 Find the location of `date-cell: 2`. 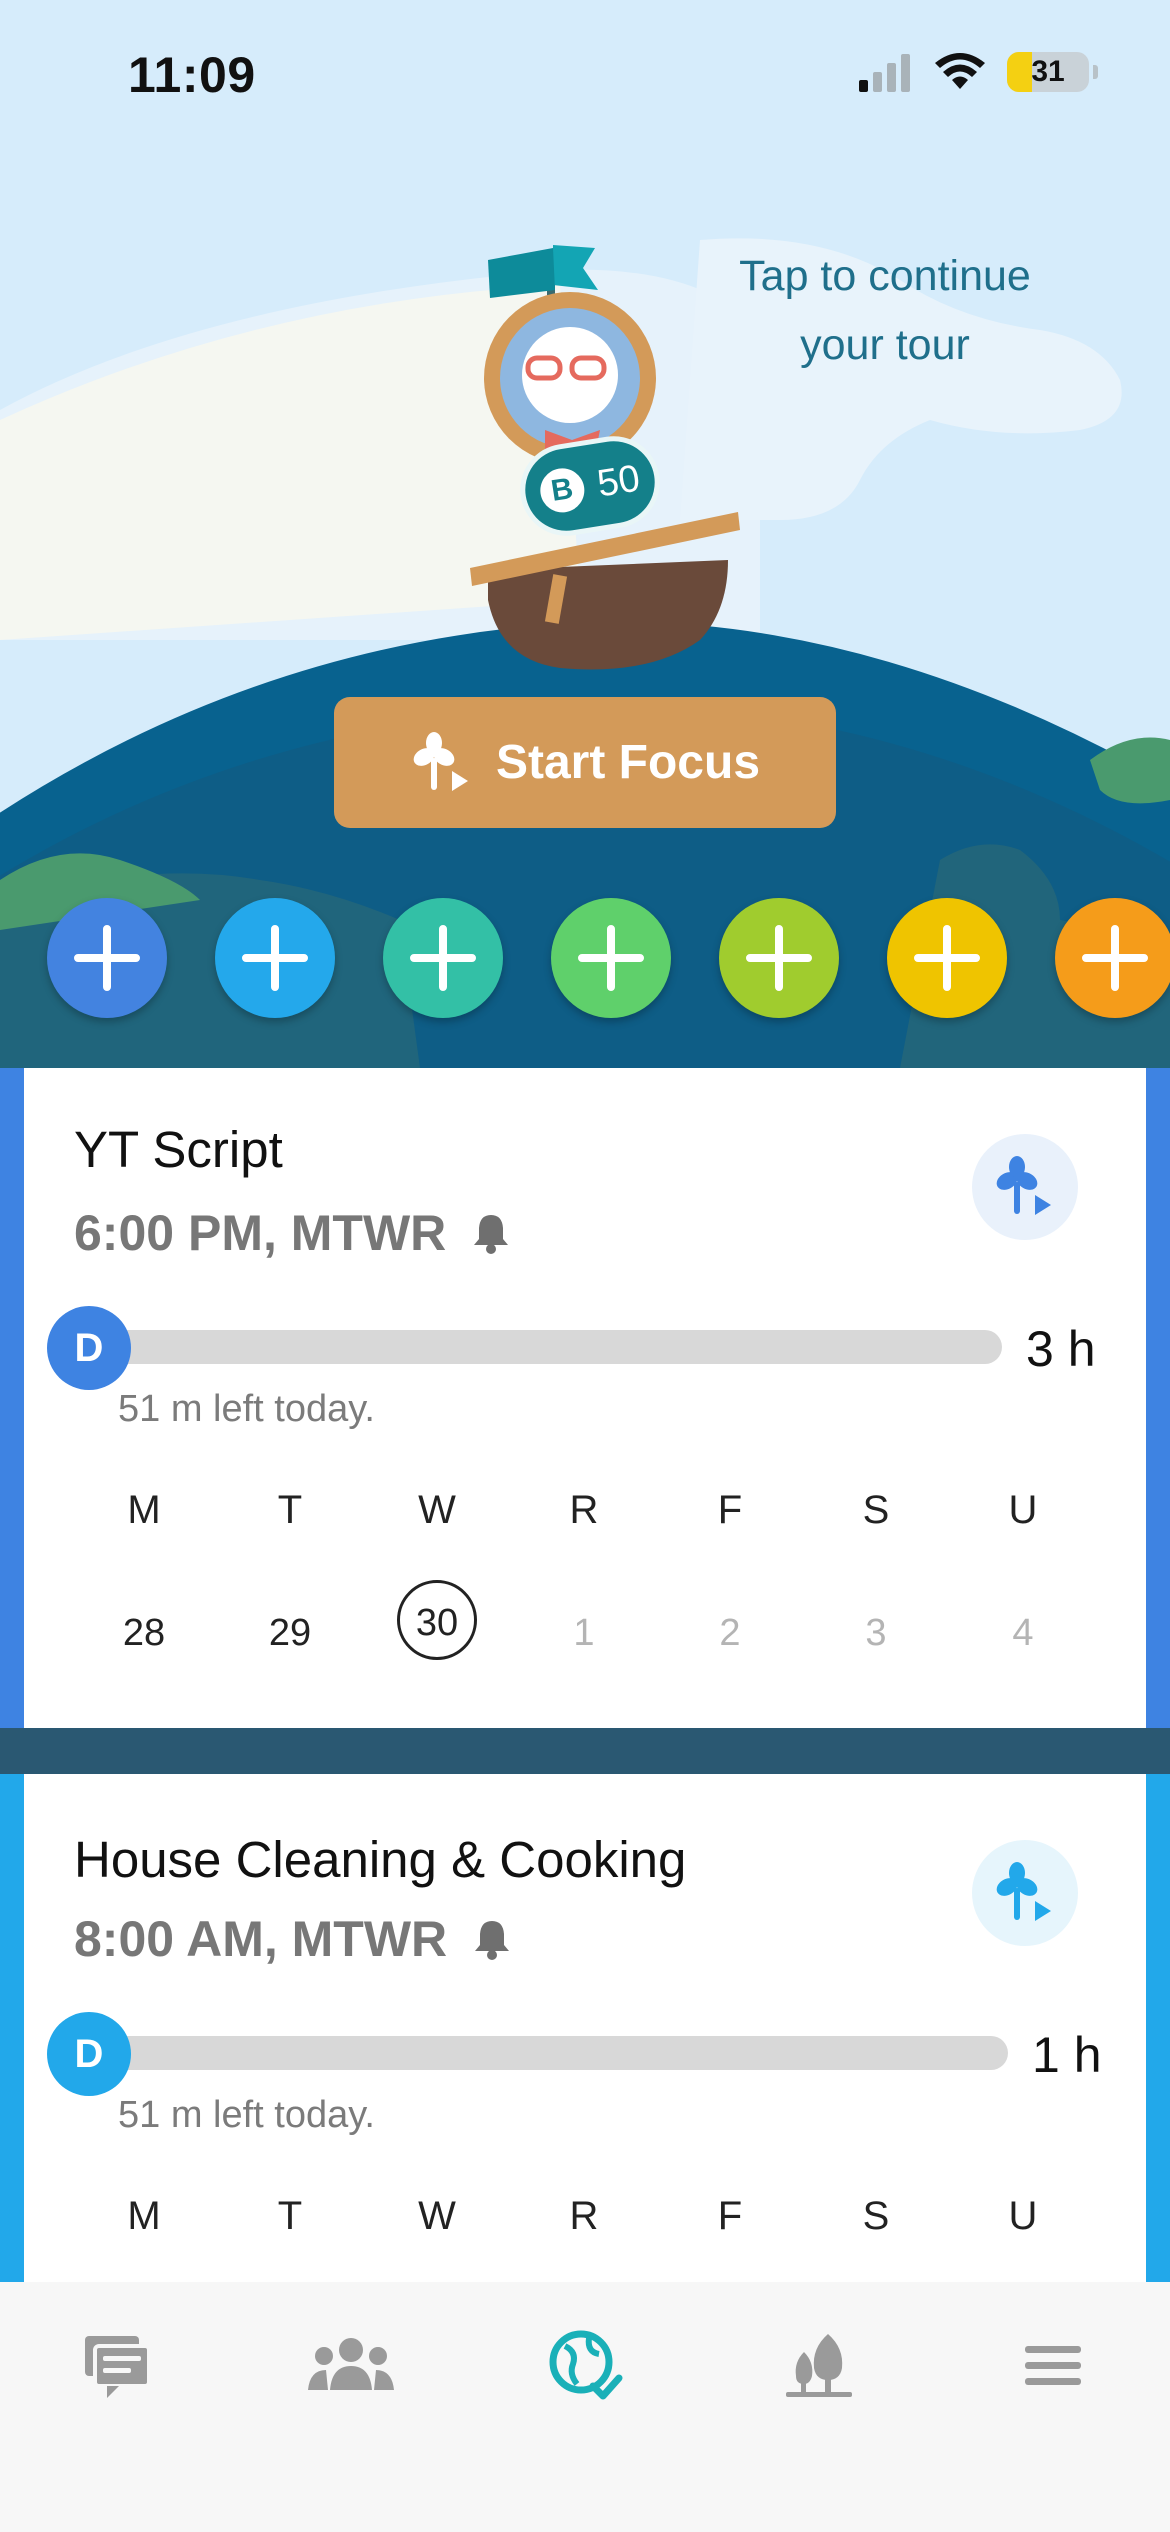

date-cell: 2 is located at coordinates (730, 1633).